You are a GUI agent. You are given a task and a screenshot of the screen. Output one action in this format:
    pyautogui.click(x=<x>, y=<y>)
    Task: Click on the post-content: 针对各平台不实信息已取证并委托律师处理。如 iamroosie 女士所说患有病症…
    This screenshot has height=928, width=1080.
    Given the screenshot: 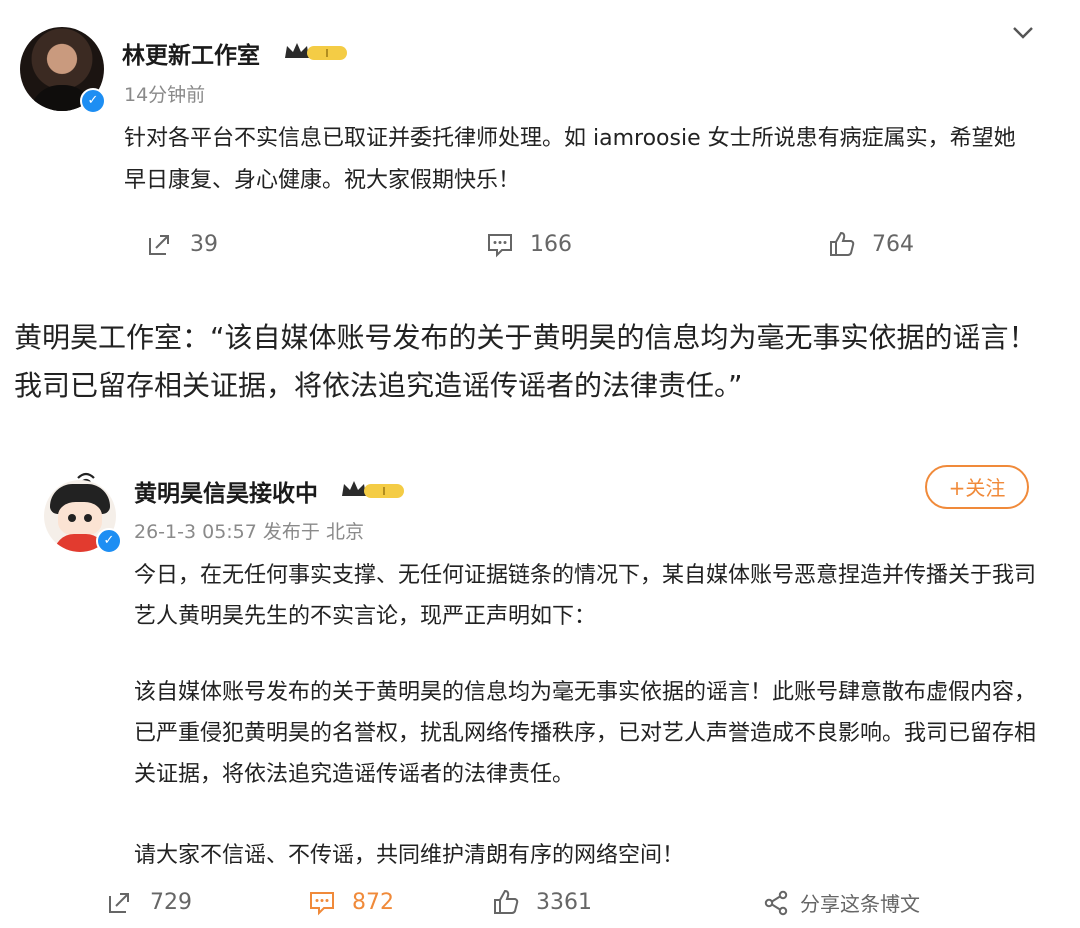 What is the action you would take?
    pyautogui.click(x=570, y=159)
    